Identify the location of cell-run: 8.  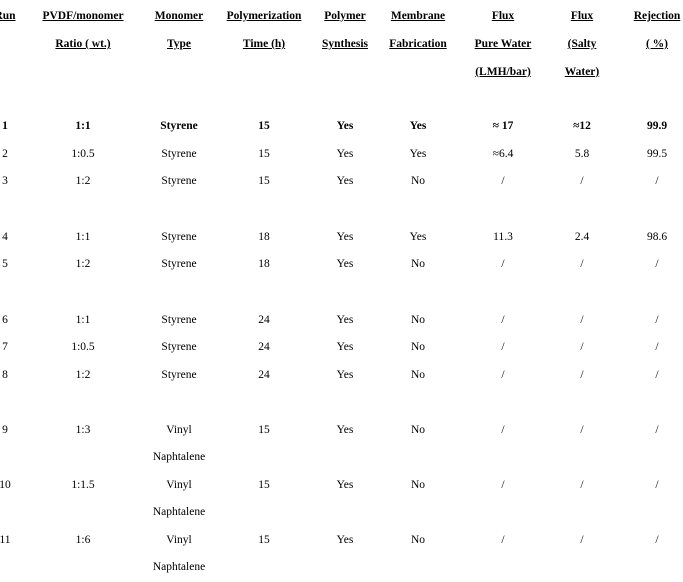
(5, 375).